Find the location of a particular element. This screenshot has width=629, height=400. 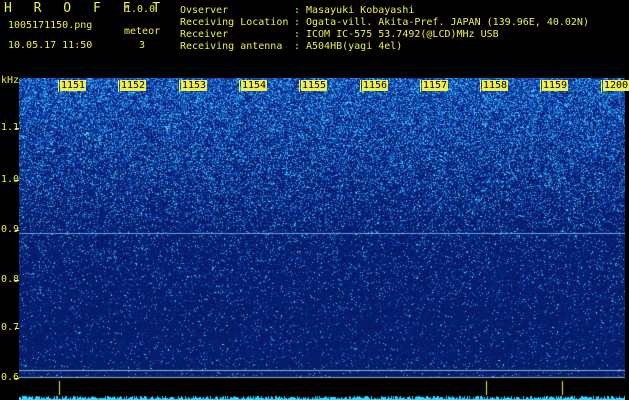

info-label-antenna: Receiving antenna is located at coordinates (231, 46).